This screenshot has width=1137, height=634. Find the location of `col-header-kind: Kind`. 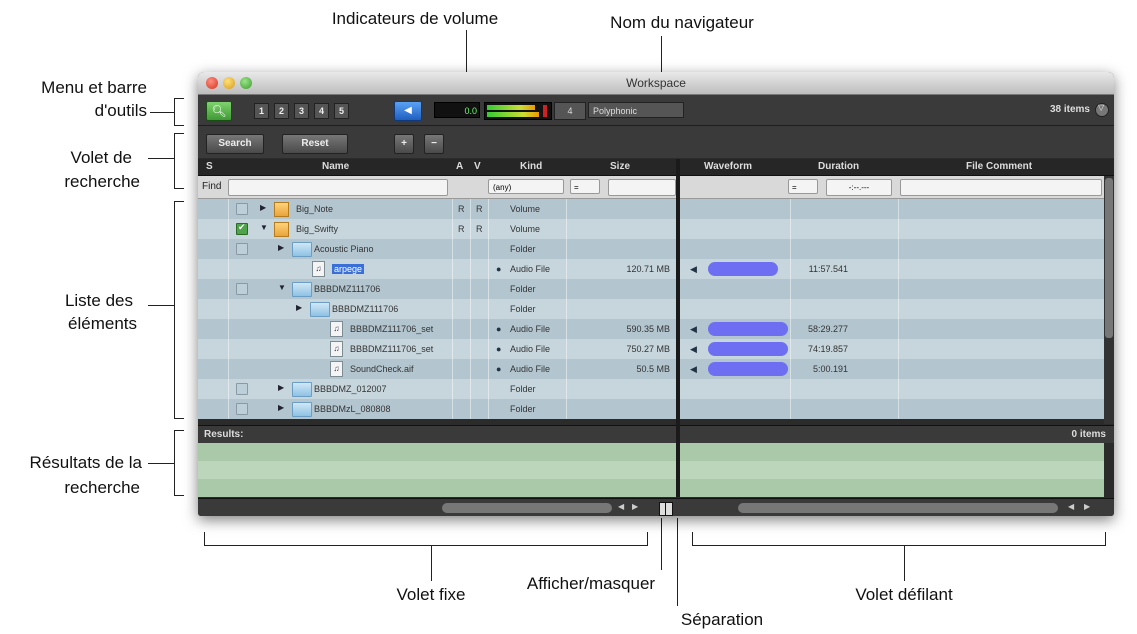

col-header-kind: Kind is located at coordinates (531, 166).